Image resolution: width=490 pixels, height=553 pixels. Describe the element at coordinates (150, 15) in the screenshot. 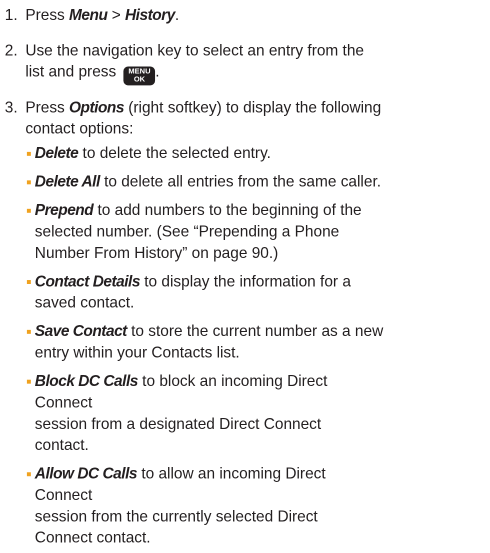

I see `history-term: History` at that location.